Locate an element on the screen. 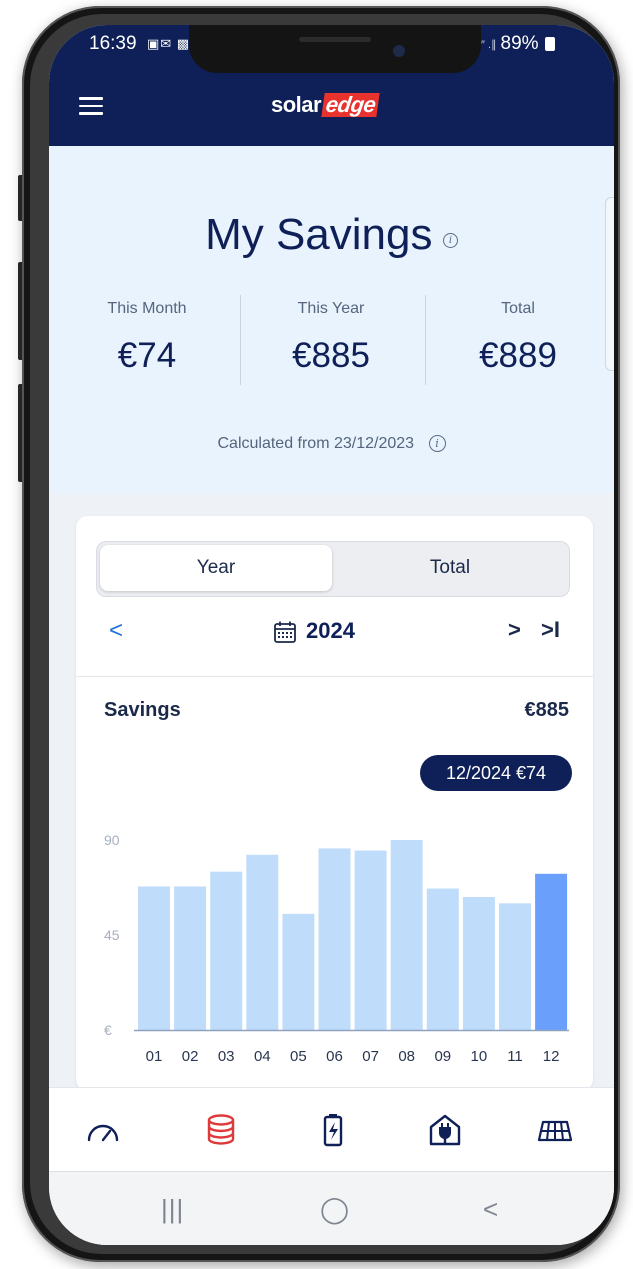 Image resolution: width=633 pixels, height=1269 pixels. chart-total: €885 is located at coordinates (547, 710).